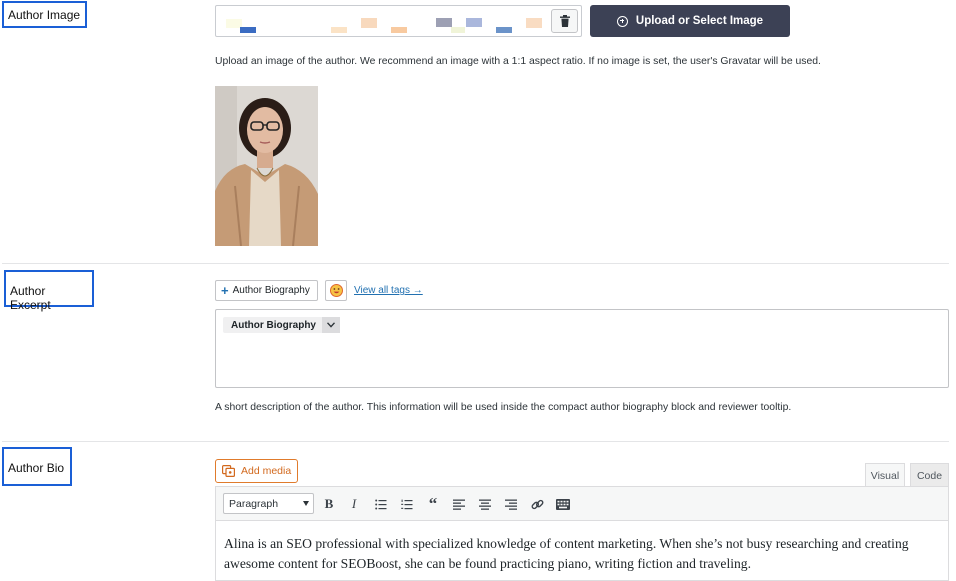  I want to click on align-left-icon, so click(459, 504).